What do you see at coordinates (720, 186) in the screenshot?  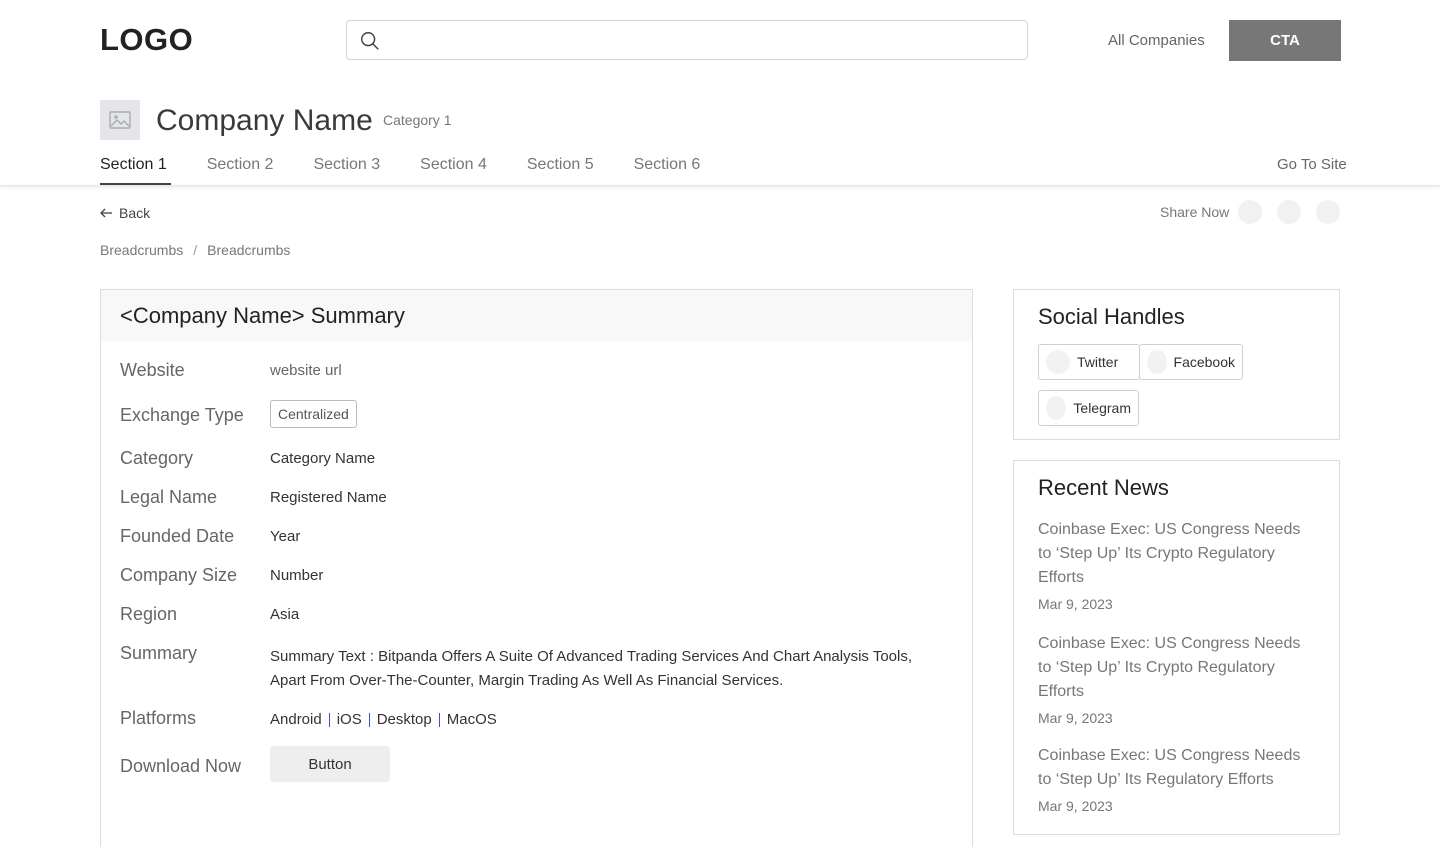 I see `tabs-divider` at bounding box center [720, 186].